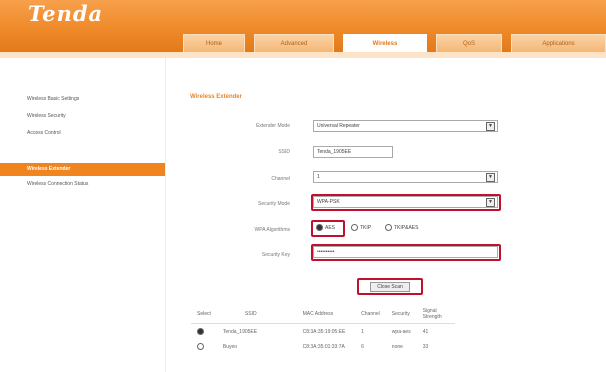 The width and height of the screenshot is (606, 372). Describe the element at coordinates (370, 314) in the screenshot. I see `col-channel: Channel` at that location.